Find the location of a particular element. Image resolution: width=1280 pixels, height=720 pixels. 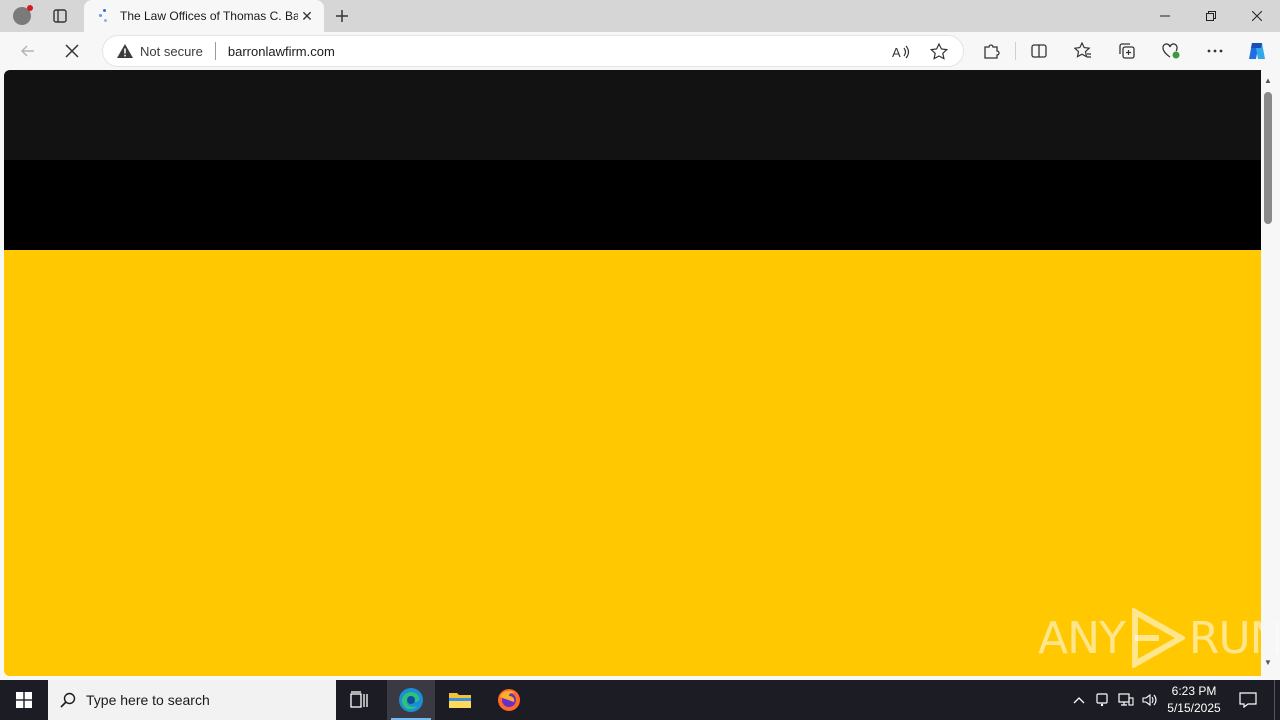

settings-more-button is located at coordinates (1215, 51).